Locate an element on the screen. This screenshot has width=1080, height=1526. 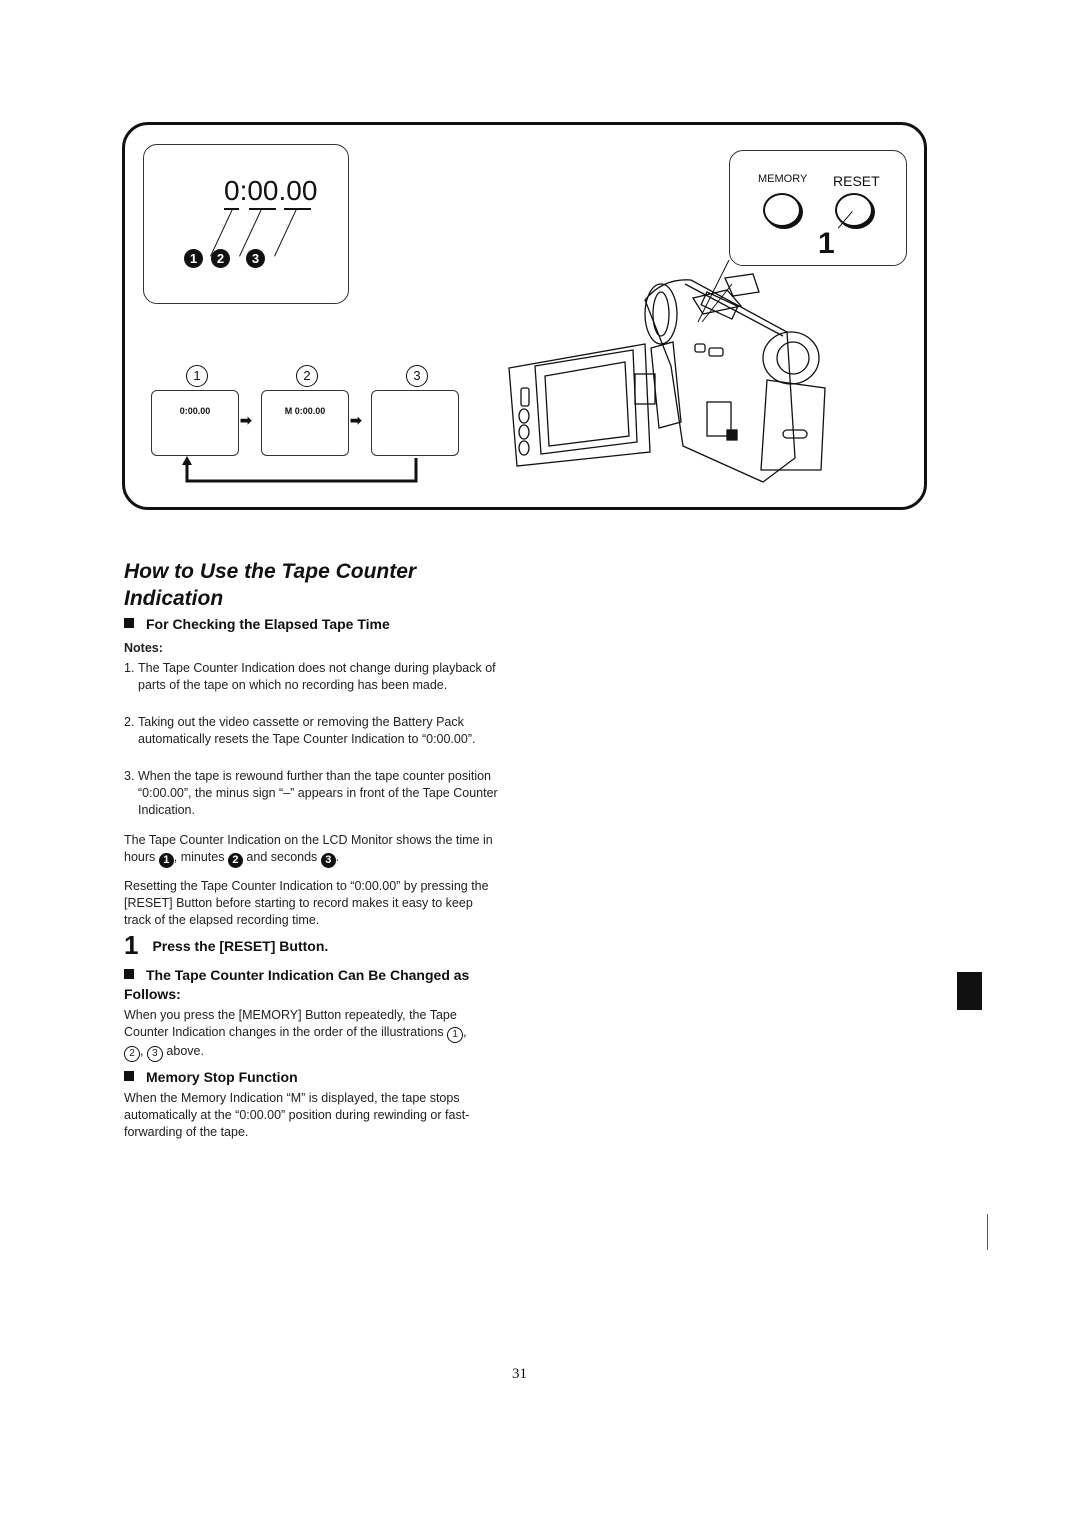
memory-label: MEMORY is located at coordinates (783, 179).